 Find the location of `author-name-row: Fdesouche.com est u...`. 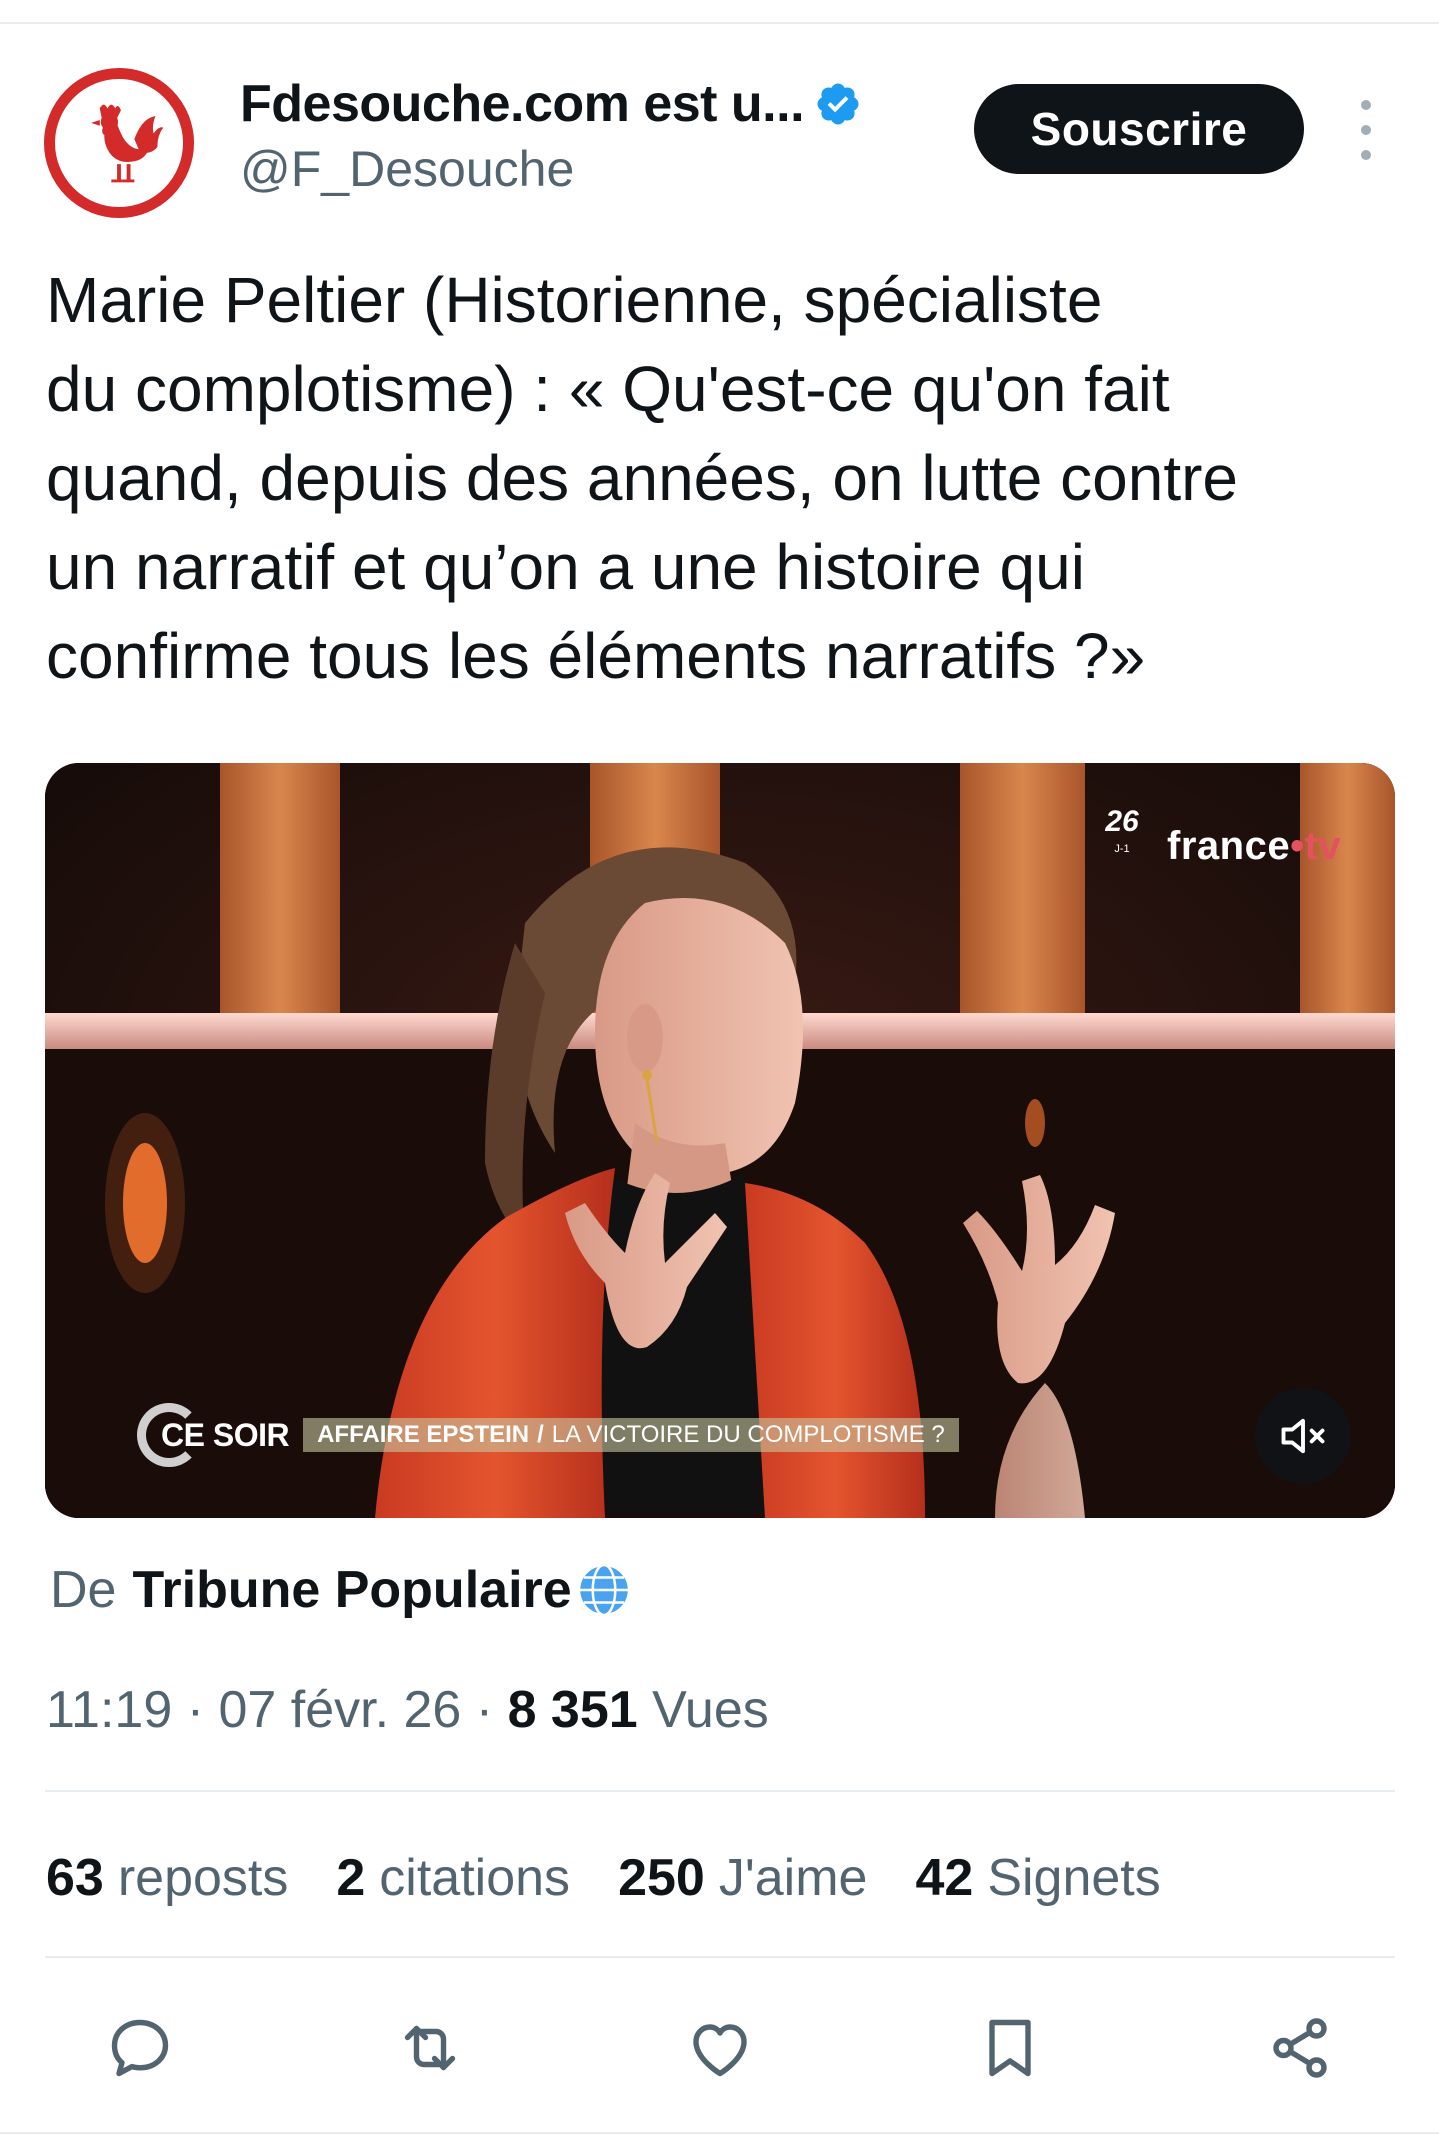

author-name-row: Fdesouche.com est u... is located at coordinates (551, 104).